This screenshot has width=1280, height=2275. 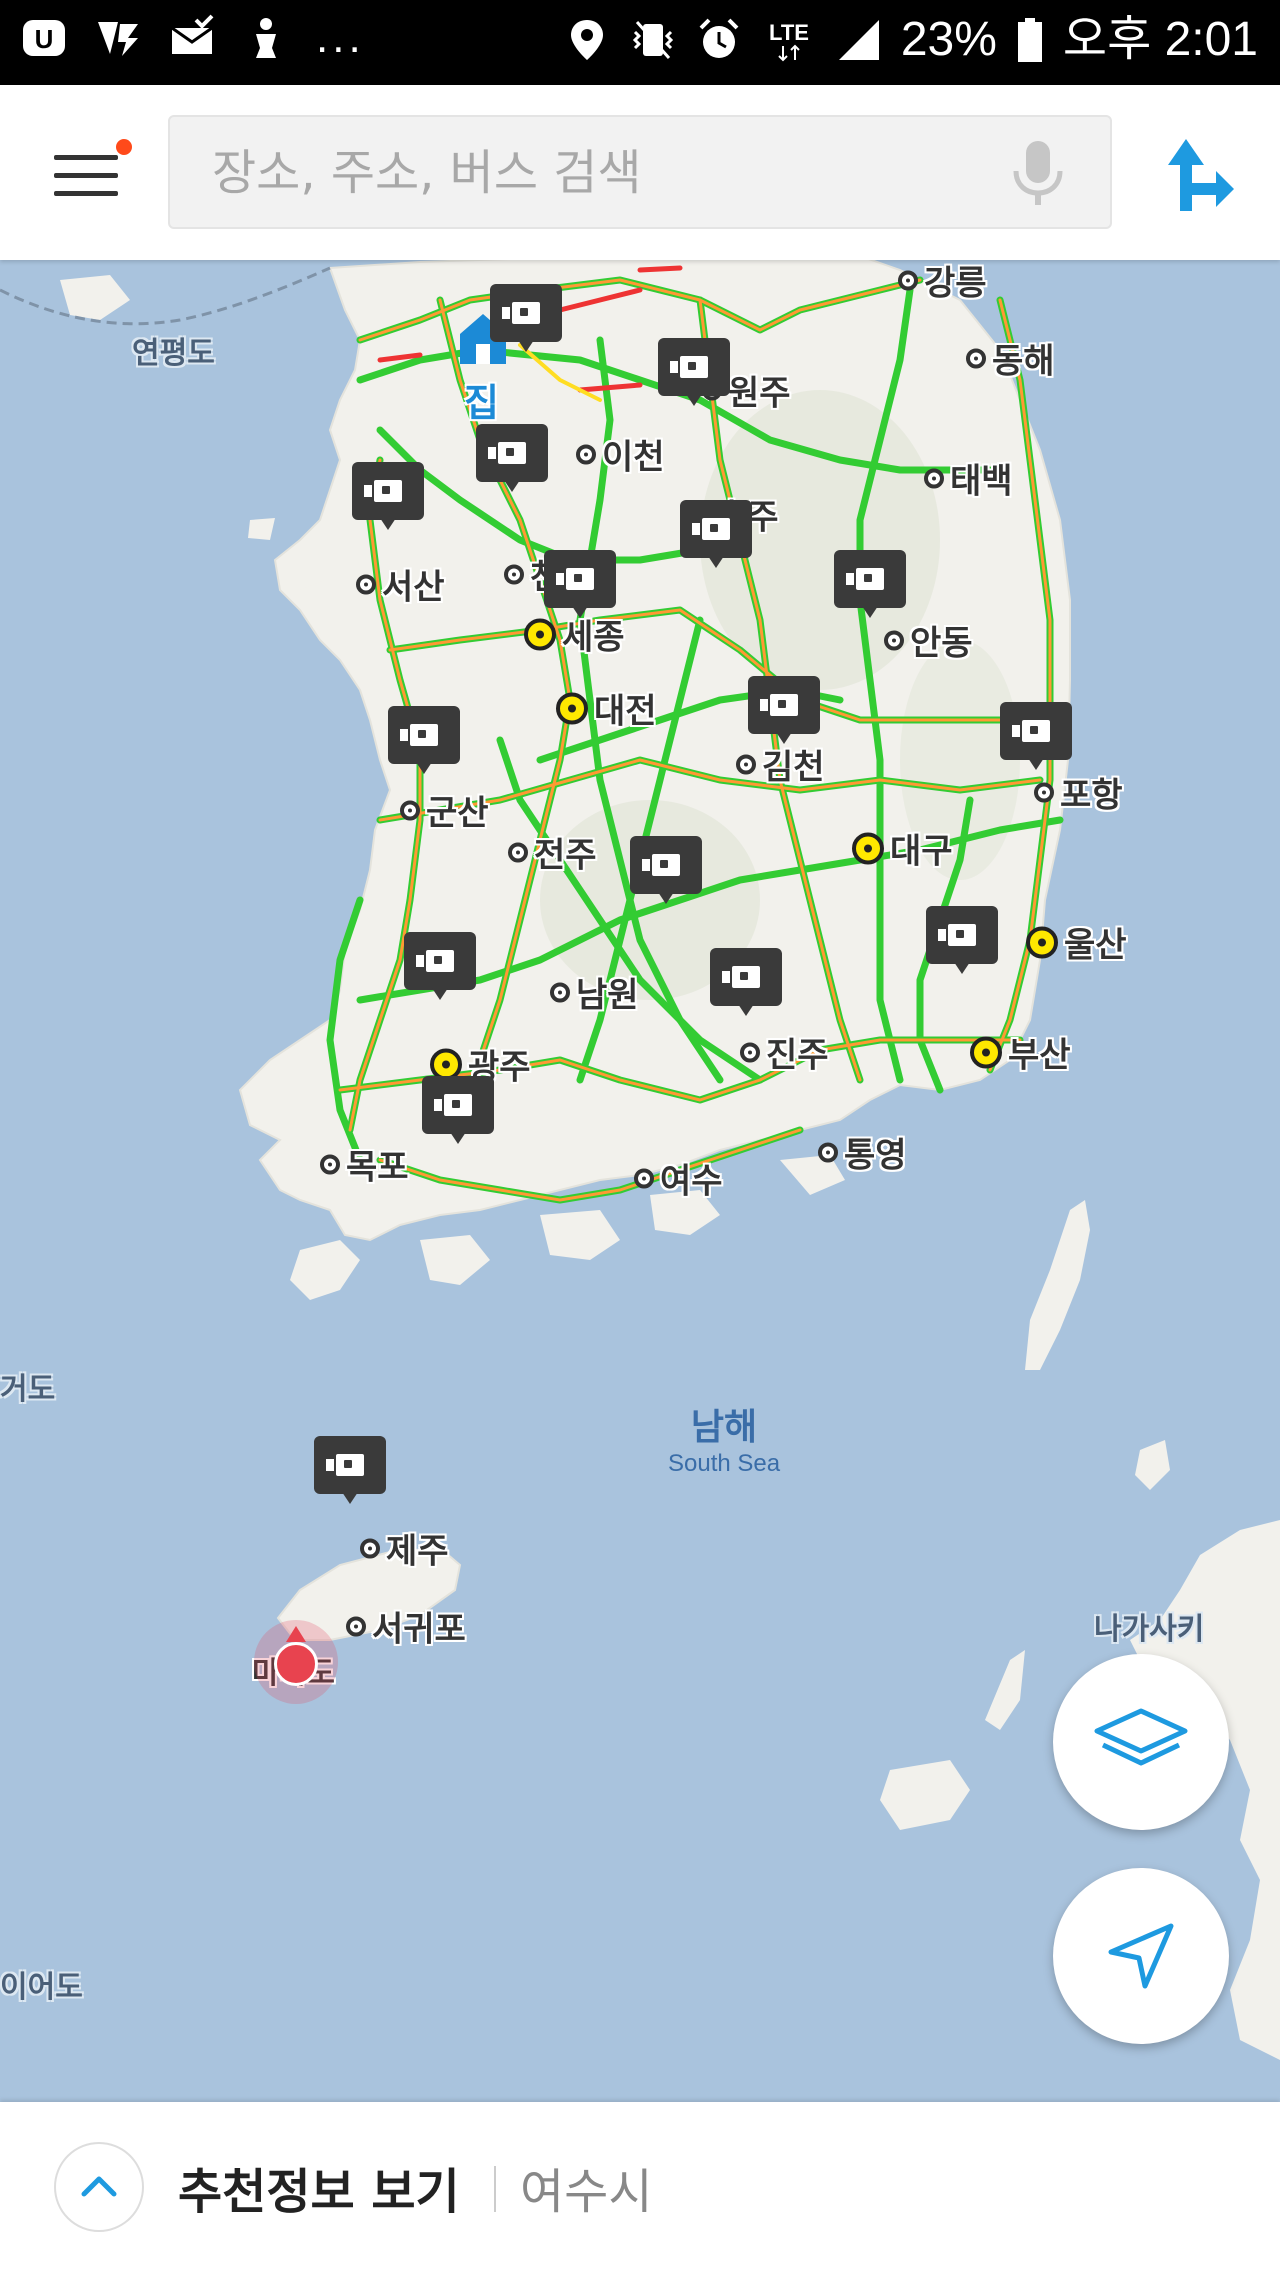 What do you see at coordinates (1076, 942) in the screenshot?
I see `city-ulsan: 울산` at bounding box center [1076, 942].